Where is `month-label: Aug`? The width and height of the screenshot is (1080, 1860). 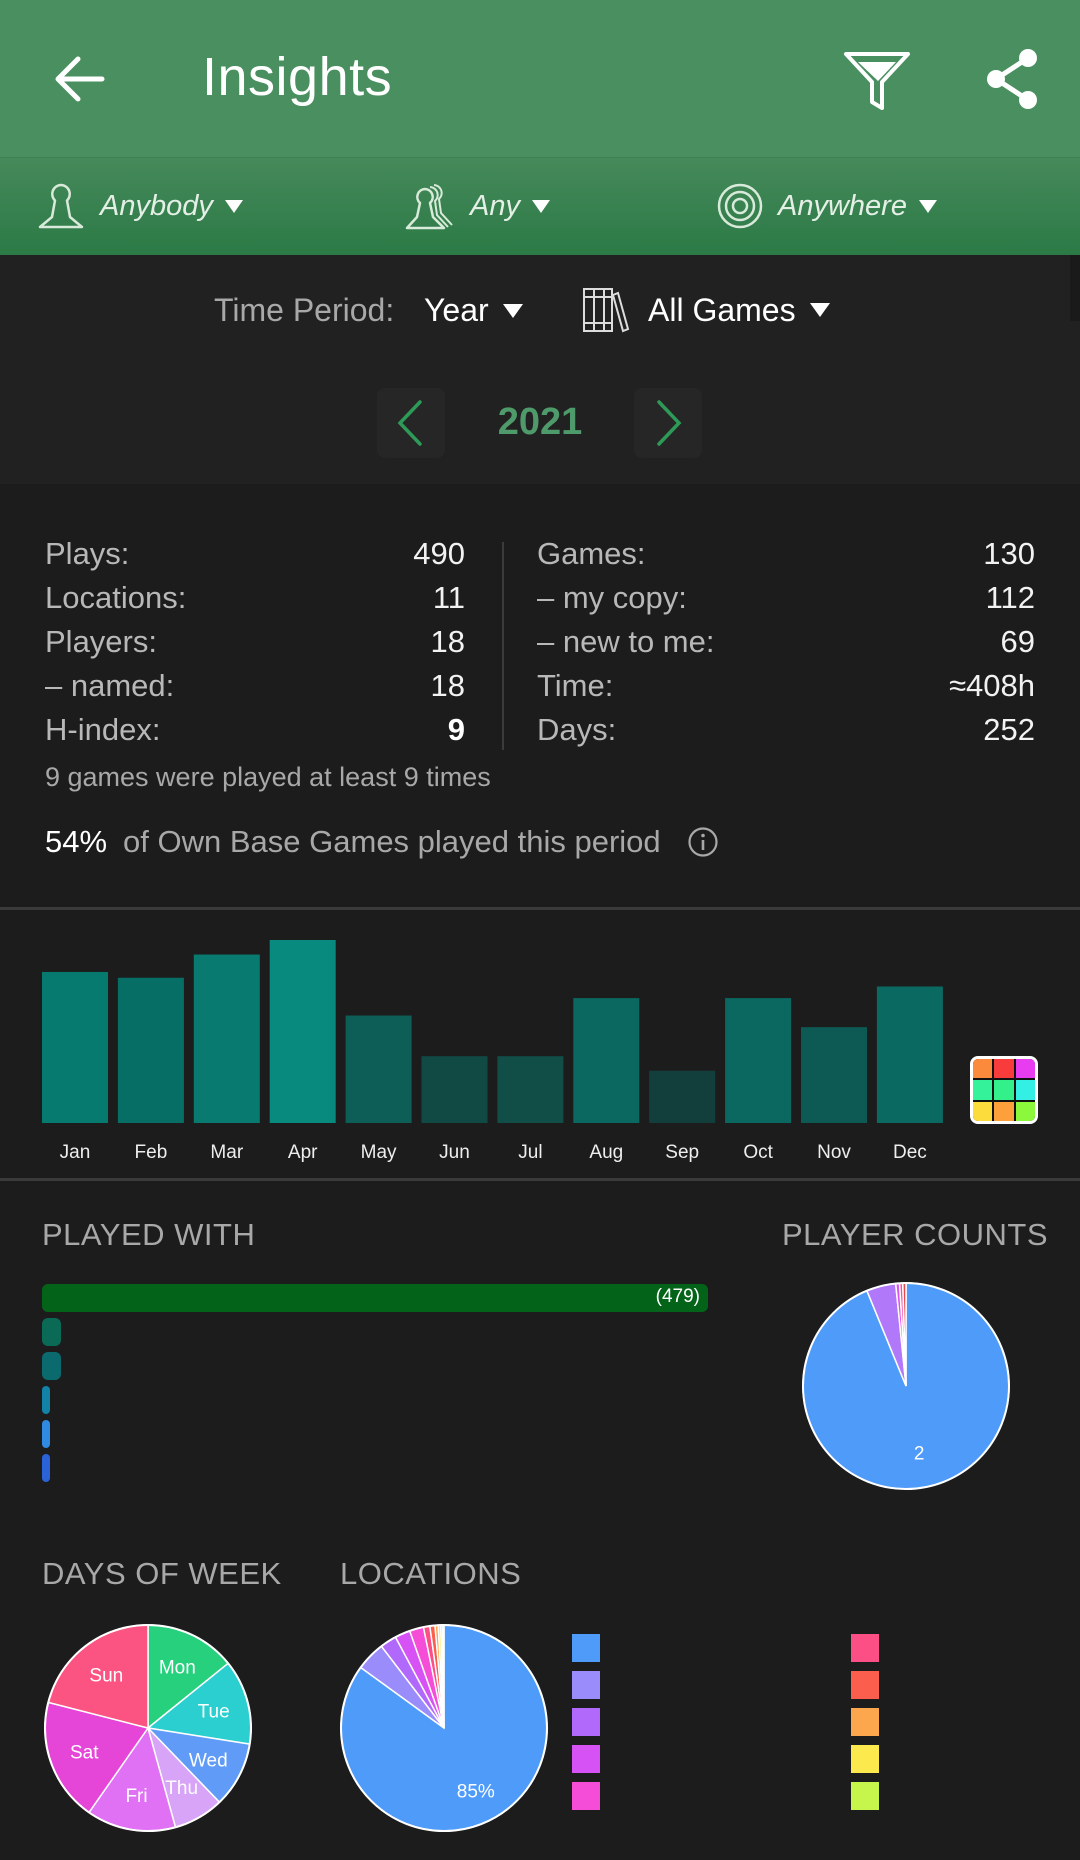
month-label: Aug is located at coordinates (606, 1152).